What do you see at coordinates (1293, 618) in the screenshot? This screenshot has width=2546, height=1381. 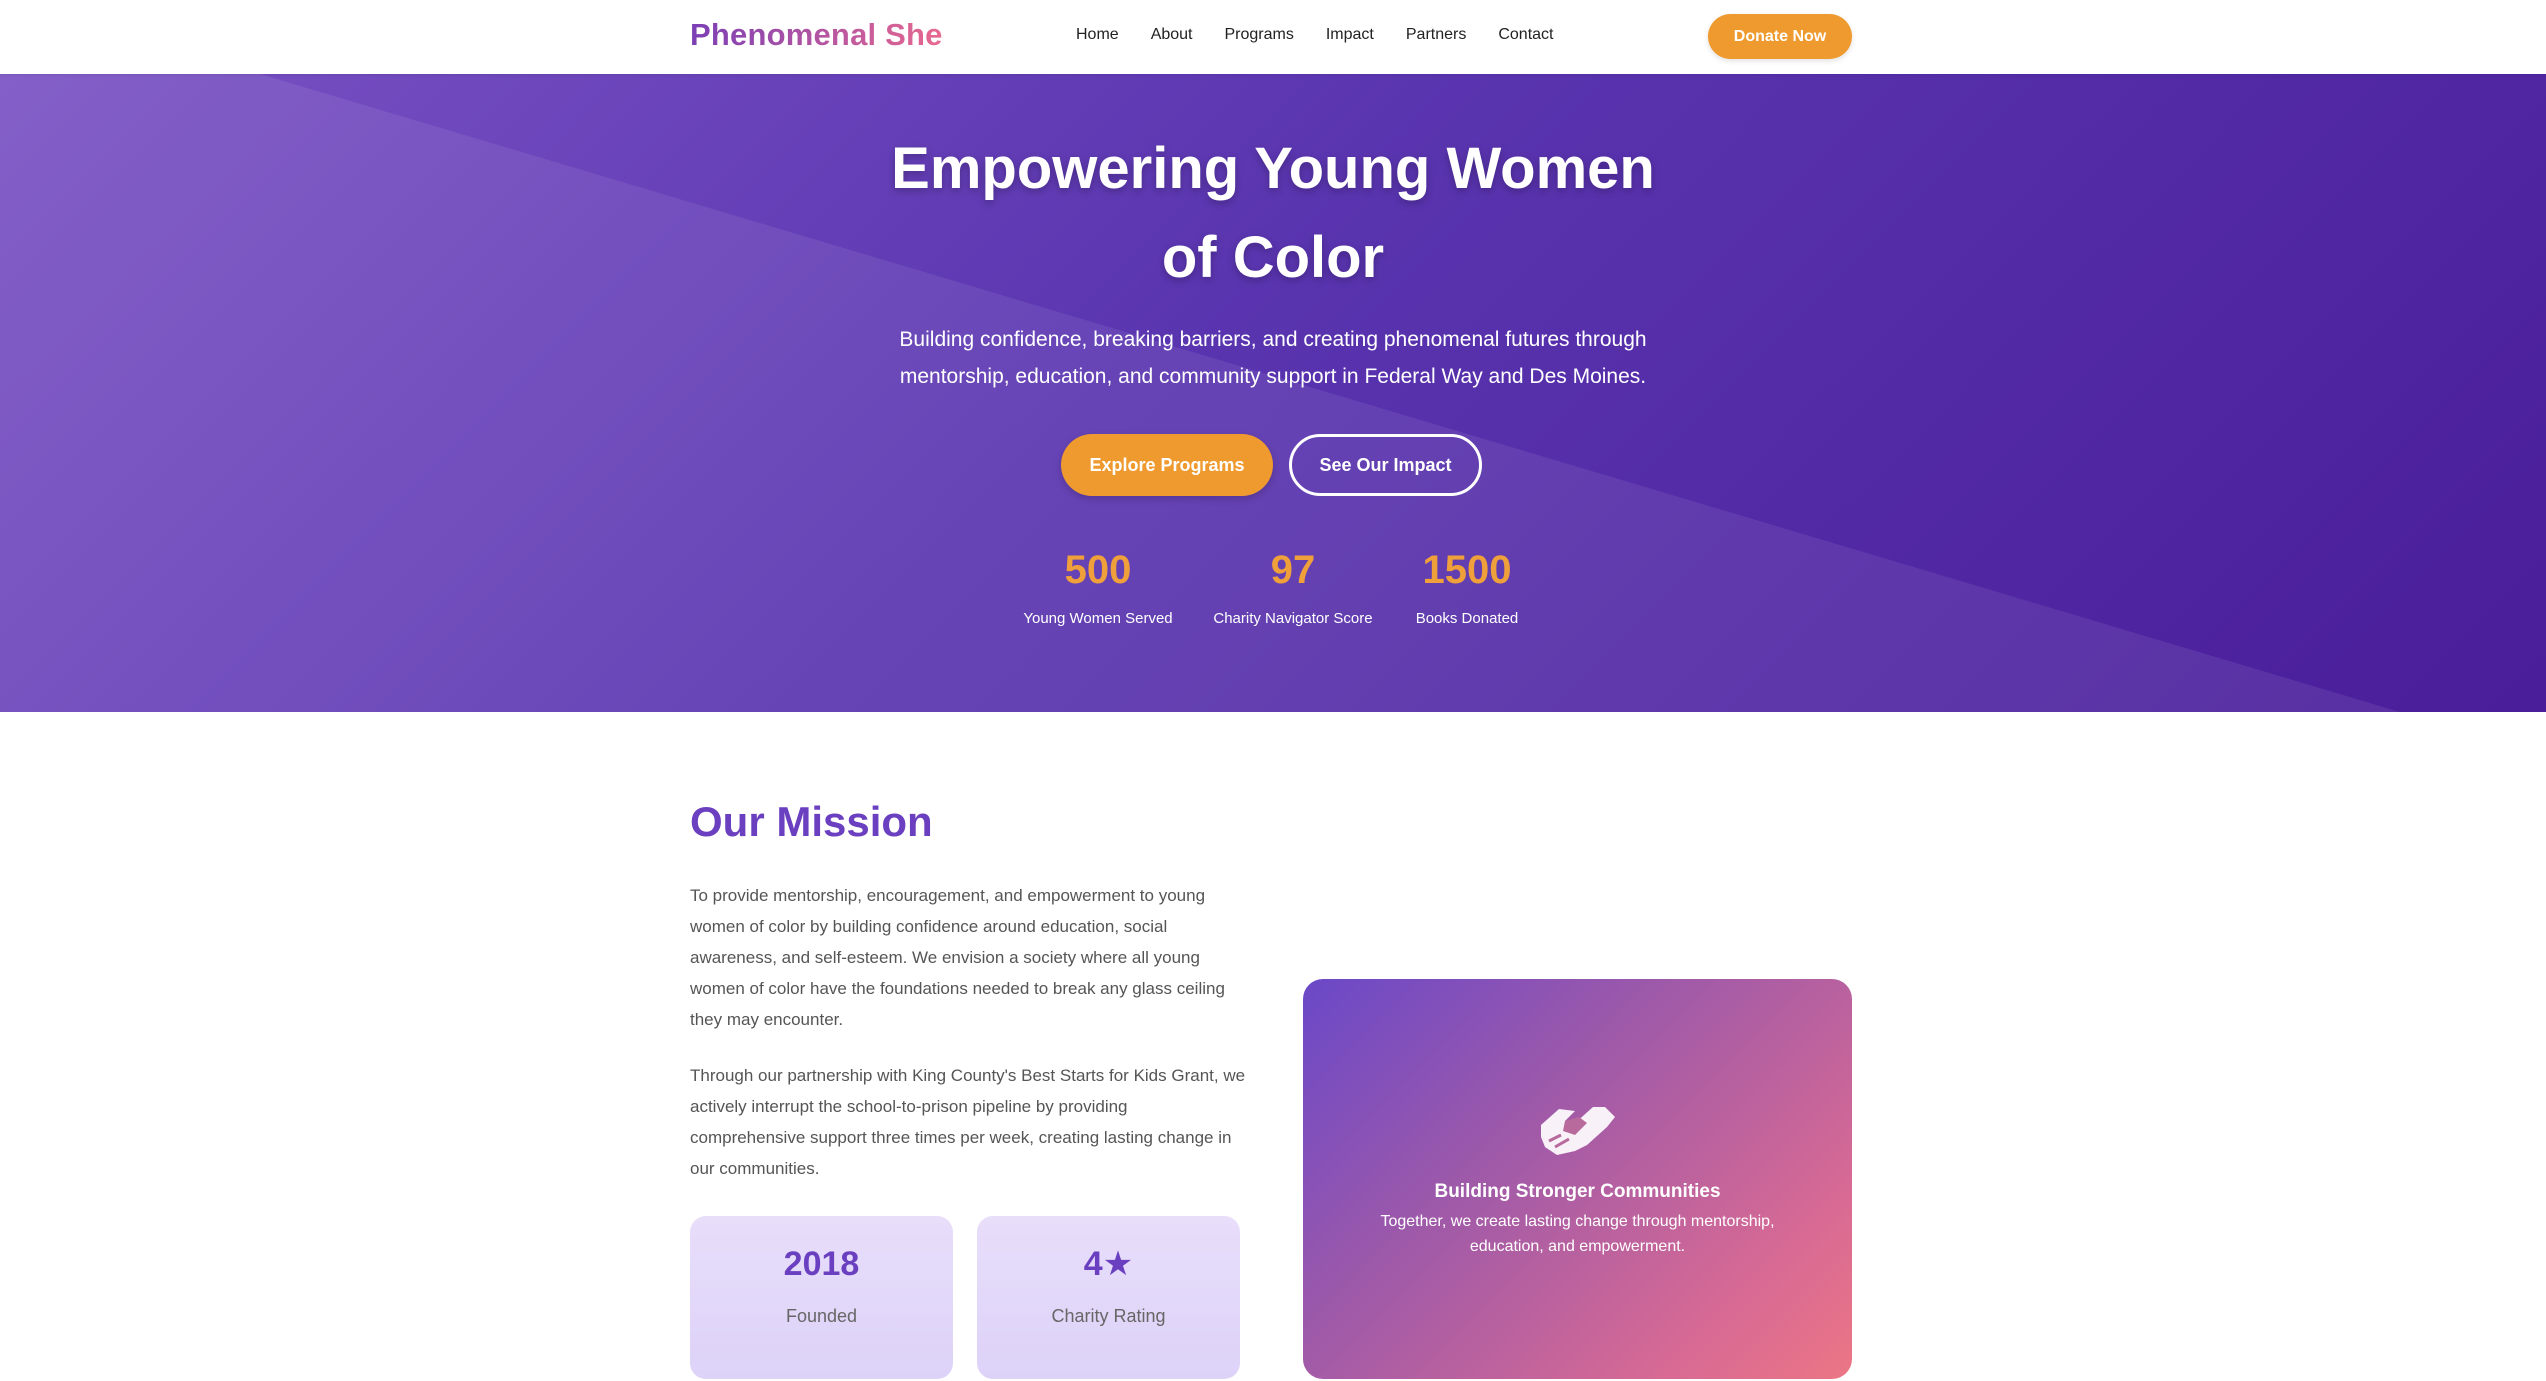 I see `stat-label: Charity Navigator Score` at bounding box center [1293, 618].